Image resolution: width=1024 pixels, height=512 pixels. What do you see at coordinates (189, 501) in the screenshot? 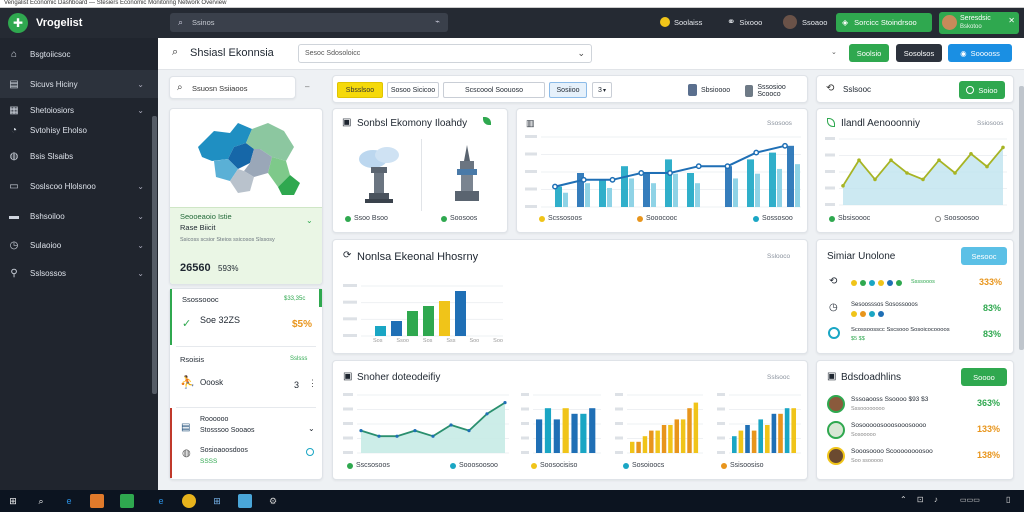
I see `chrome-icon` at bounding box center [189, 501].